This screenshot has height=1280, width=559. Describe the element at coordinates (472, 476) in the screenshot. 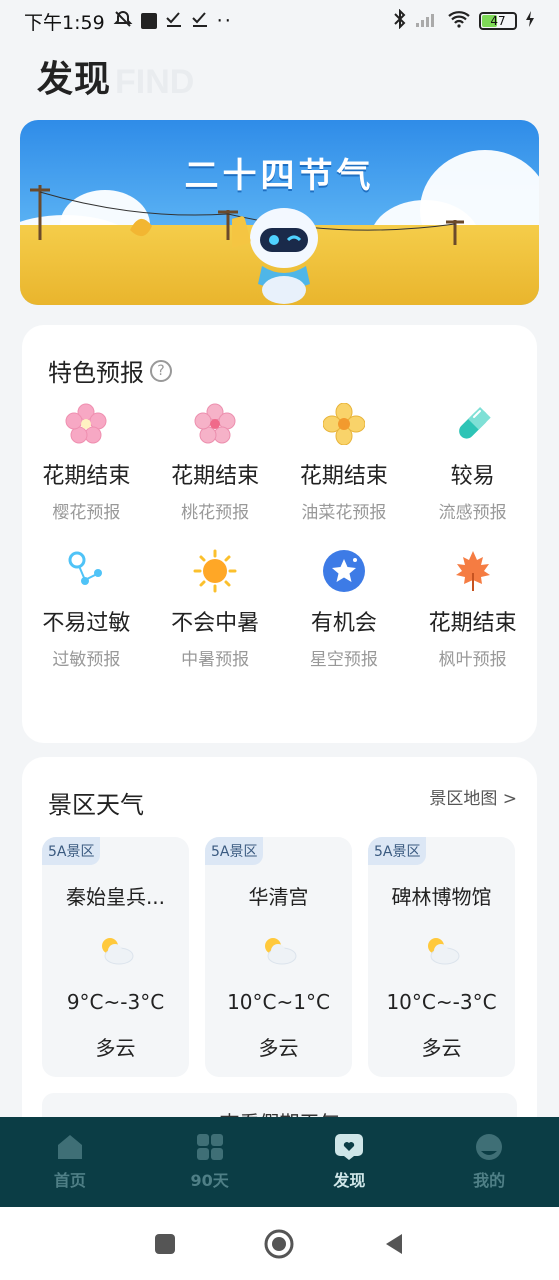

I see `feature-status: 较易` at that location.